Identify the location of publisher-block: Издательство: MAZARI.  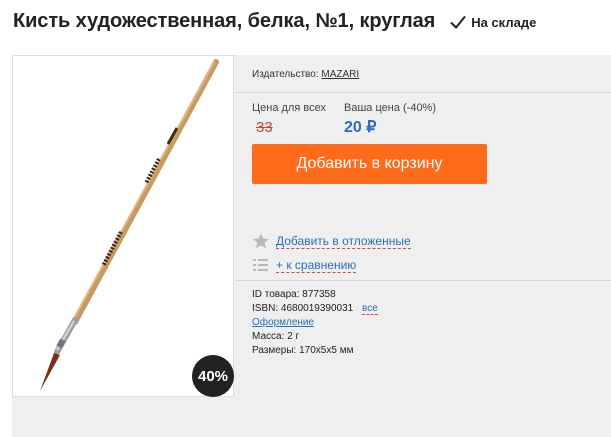
(423, 74).